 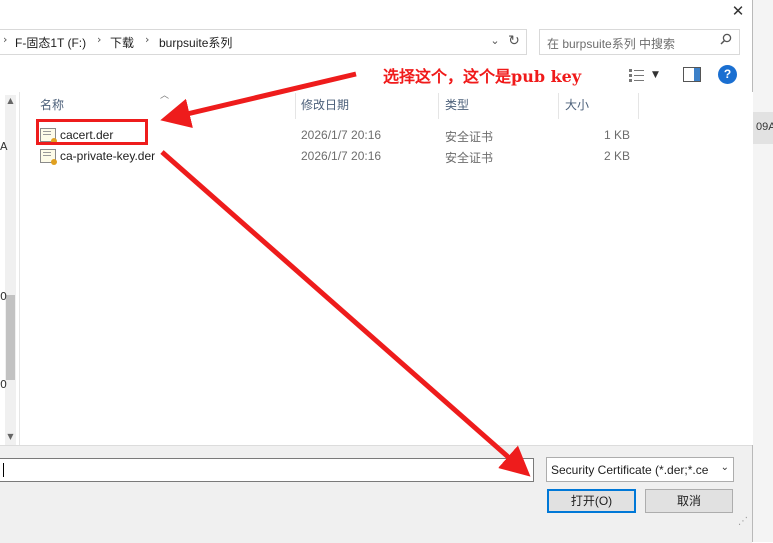 I want to click on arrow-to-cacert, so click(x=258, y=99).